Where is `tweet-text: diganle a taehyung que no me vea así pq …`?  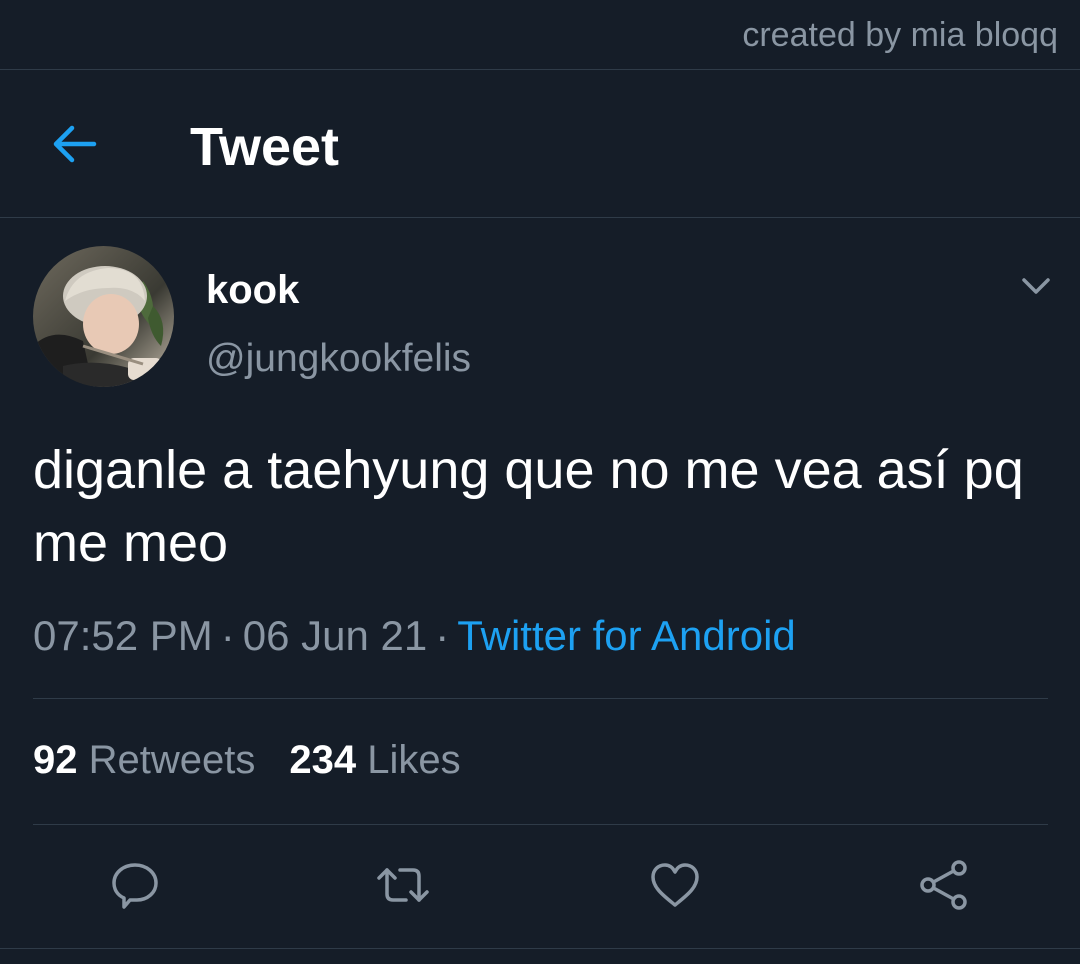 tweet-text: diganle a taehyung que no me vea así pq … is located at coordinates (528, 506).